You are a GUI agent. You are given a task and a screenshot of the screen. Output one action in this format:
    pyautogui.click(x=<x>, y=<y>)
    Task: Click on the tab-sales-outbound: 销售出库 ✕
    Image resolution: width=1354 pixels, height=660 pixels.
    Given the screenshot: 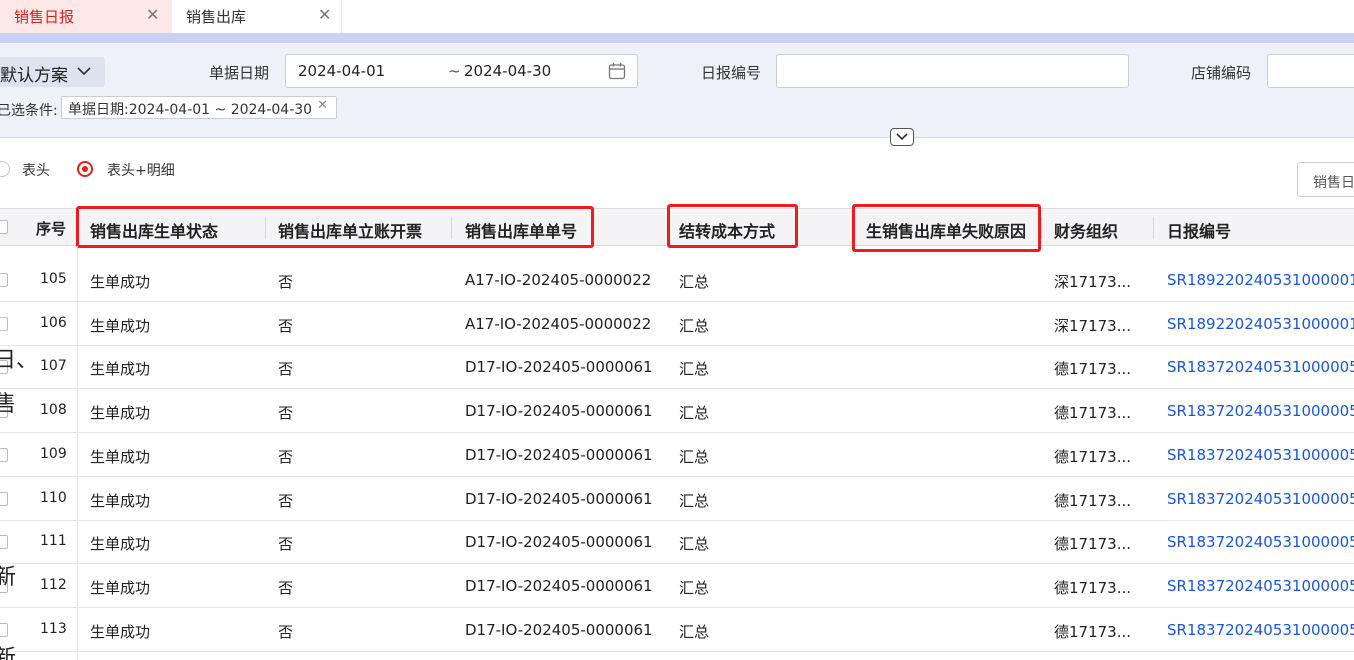 What is the action you would take?
    pyautogui.click(x=257, y=16)
    